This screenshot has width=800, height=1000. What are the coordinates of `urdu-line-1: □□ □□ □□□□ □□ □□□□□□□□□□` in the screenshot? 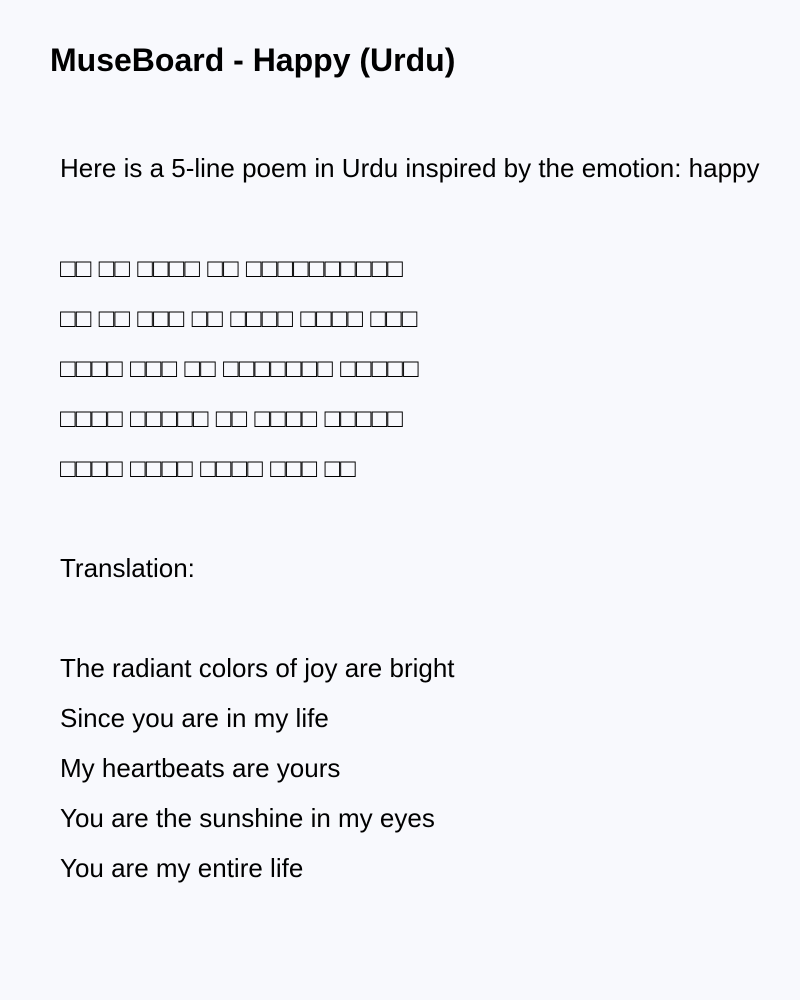 It's located at (231, 268).